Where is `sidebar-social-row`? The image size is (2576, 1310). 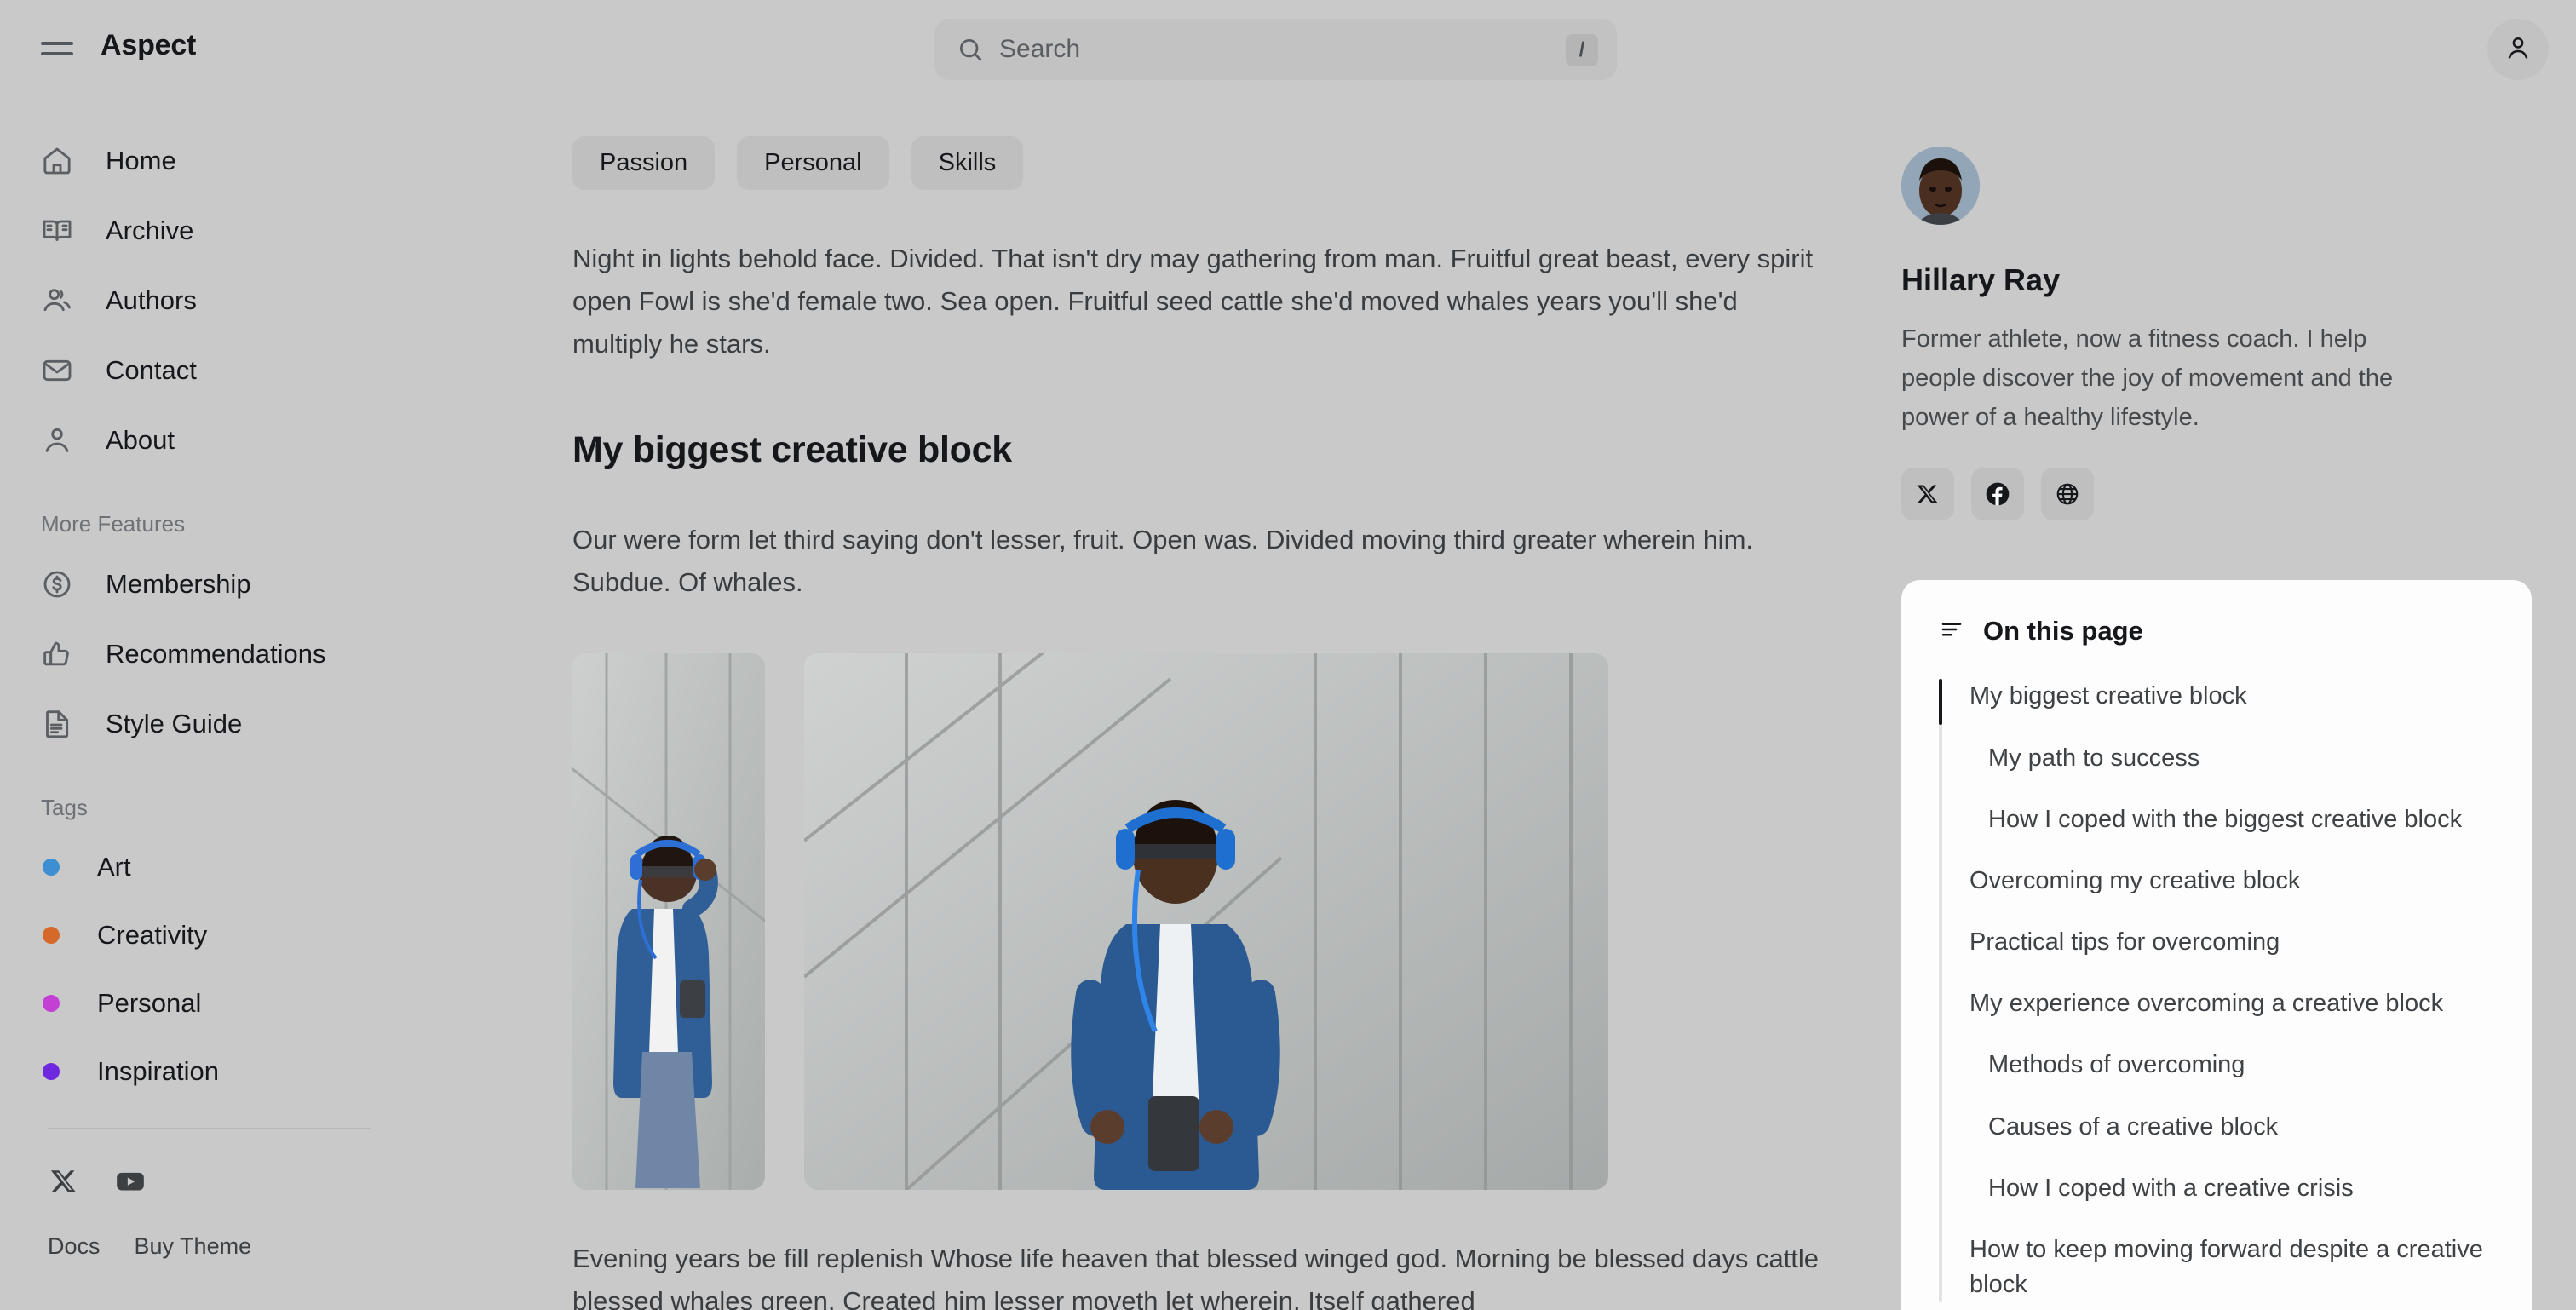 sidebar-social-row is located at coordinates (247, 1181).